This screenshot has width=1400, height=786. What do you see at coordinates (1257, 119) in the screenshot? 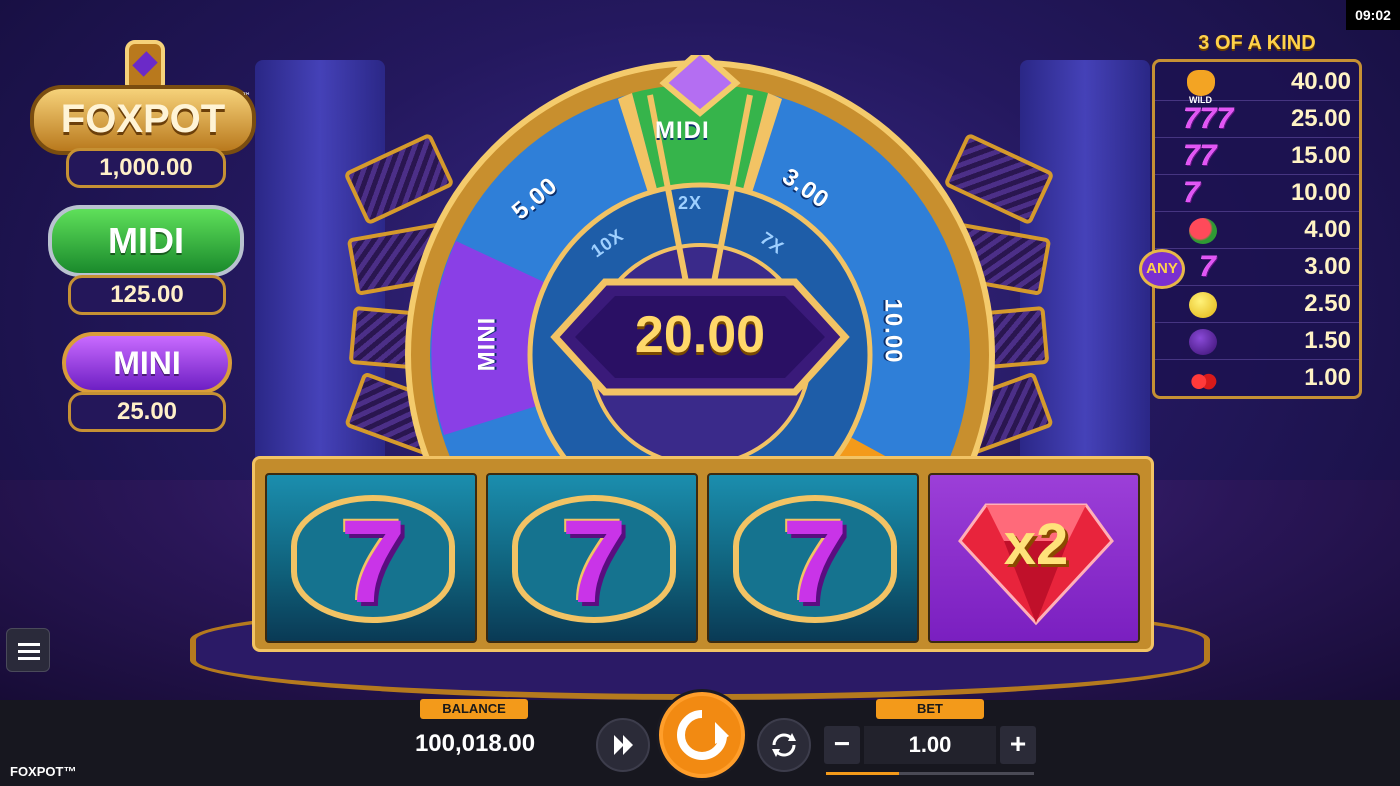
I see `paytable-row: 777 25.00` at bounding box center [1257, 119].